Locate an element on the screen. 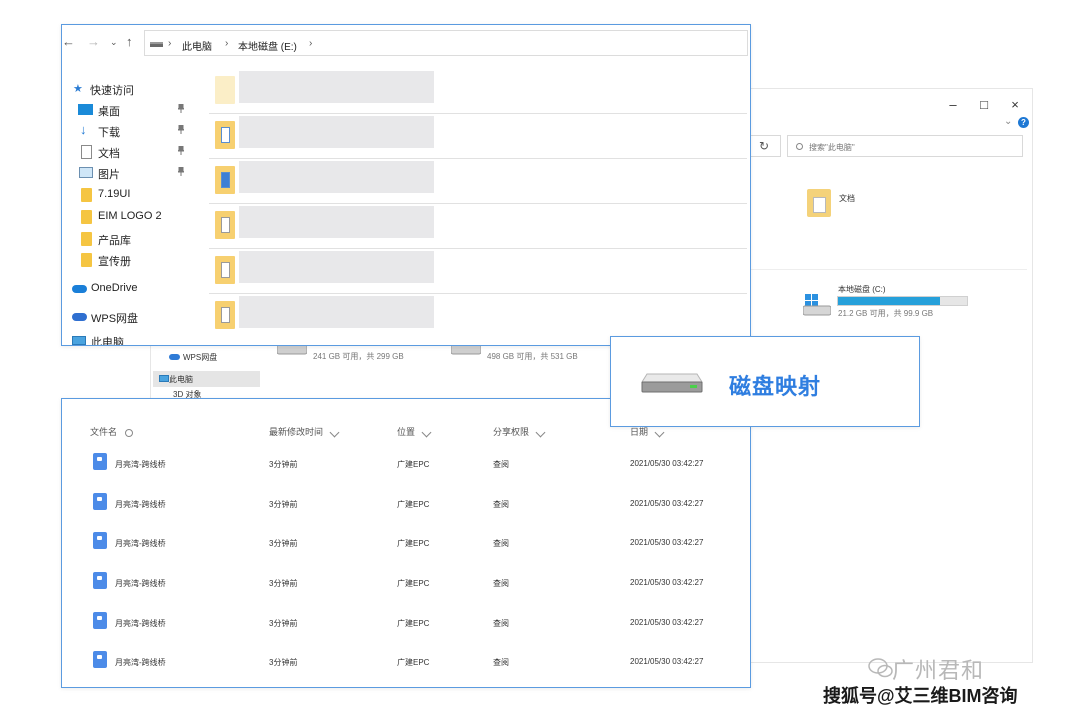  search-input: 搜索"此电脑" is located at coordinates (905, 146).